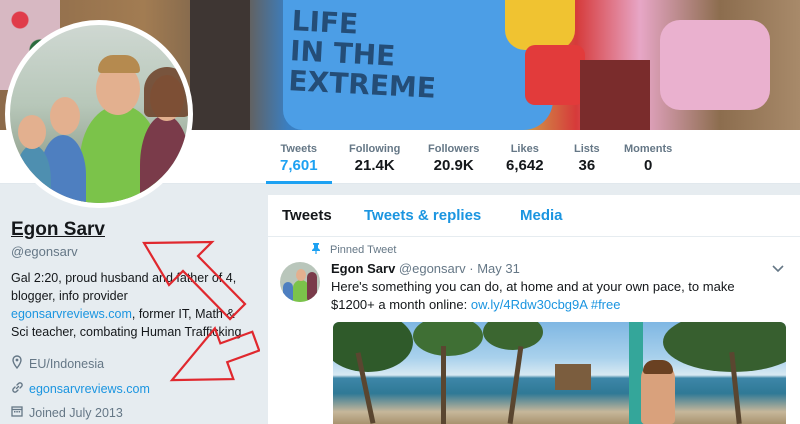 Image resolution: width=800 pixels, height=424 pixels. Describe the element at coordinates (432, 268) in the screenshot. I see `tweet-author-handle: @egonsarv` at that location.